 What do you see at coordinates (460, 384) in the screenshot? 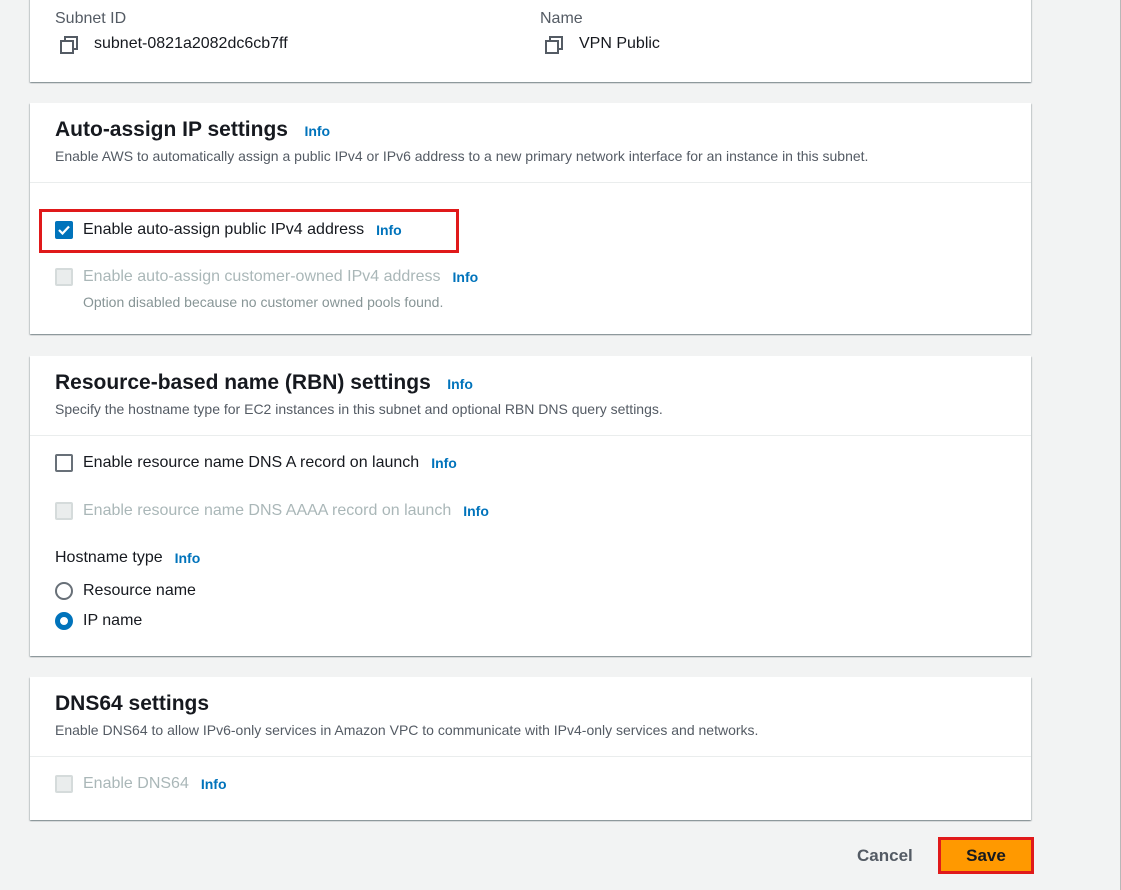
I see `rbn-info-link: Info` at bounding box center [460, 384].